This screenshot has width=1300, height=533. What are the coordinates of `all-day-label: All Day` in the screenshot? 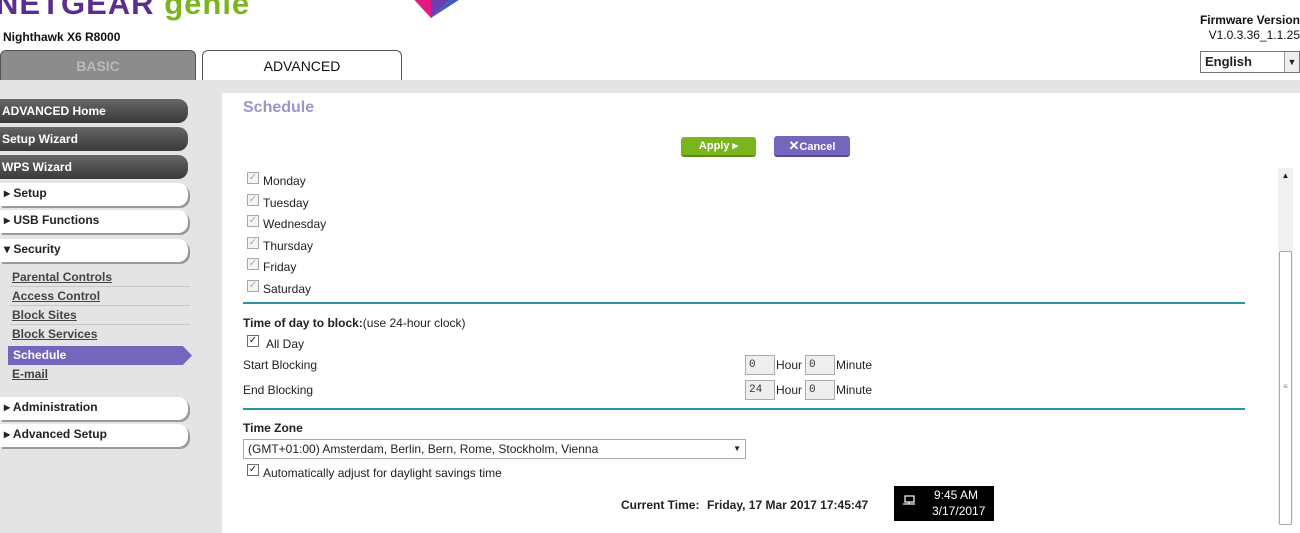 It's located at (285, 344).